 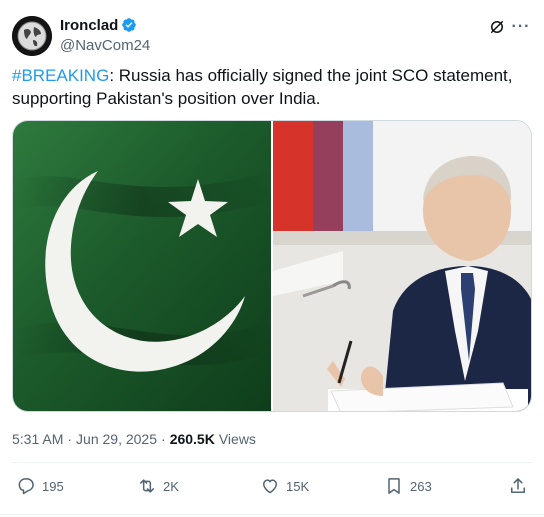 What do you see at coordinates (37, 439) in the screenshot?
I see `post-time: 5:31 AM` at bounding box center [37, 439].